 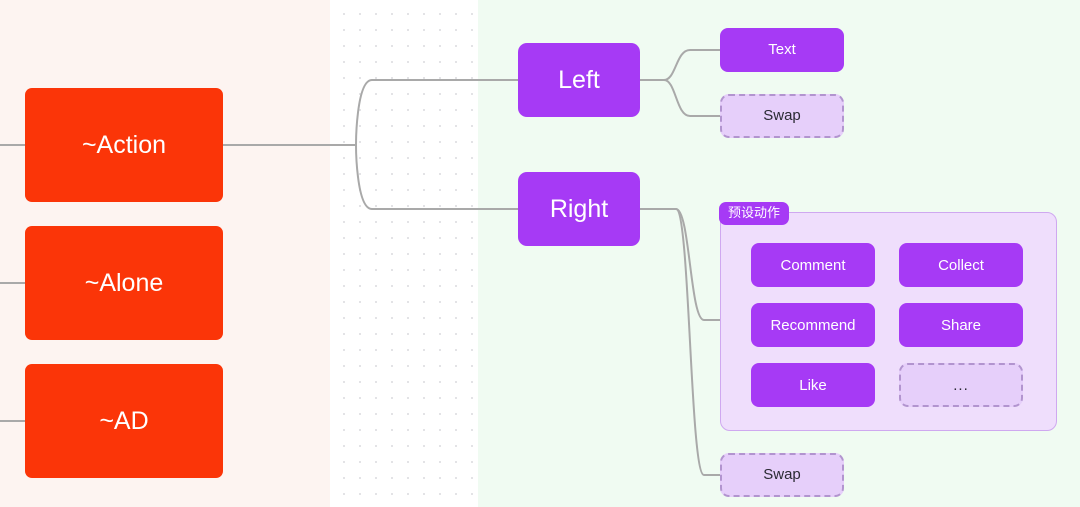 What do you see at coordinates (813, 265) in the screenshot?
I see `preset-item-comment: Comment` at bounding box center [813, 265].